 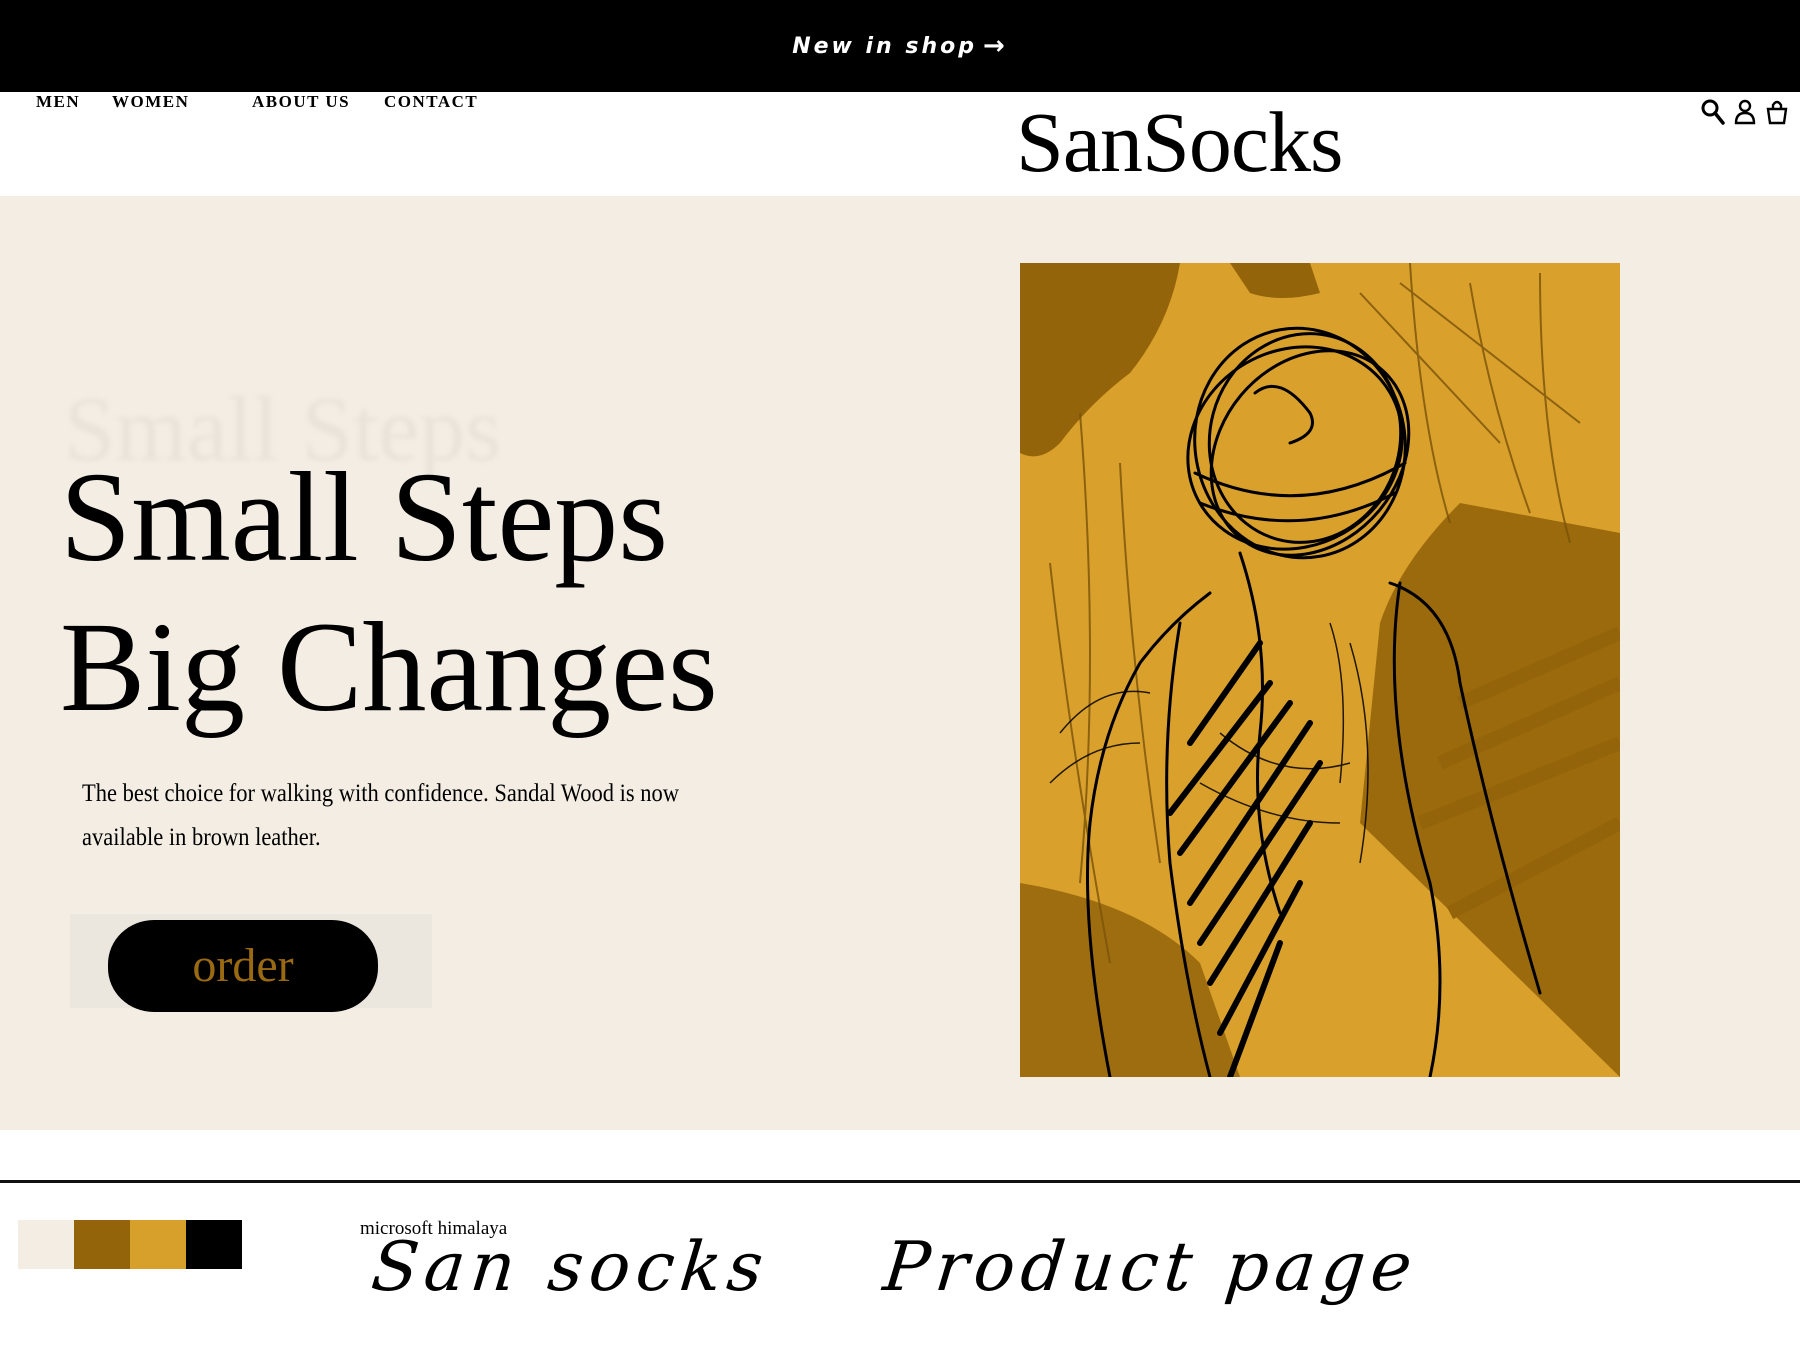 I want to click on announcement-label: New in shop, so click(x=884, y=46).